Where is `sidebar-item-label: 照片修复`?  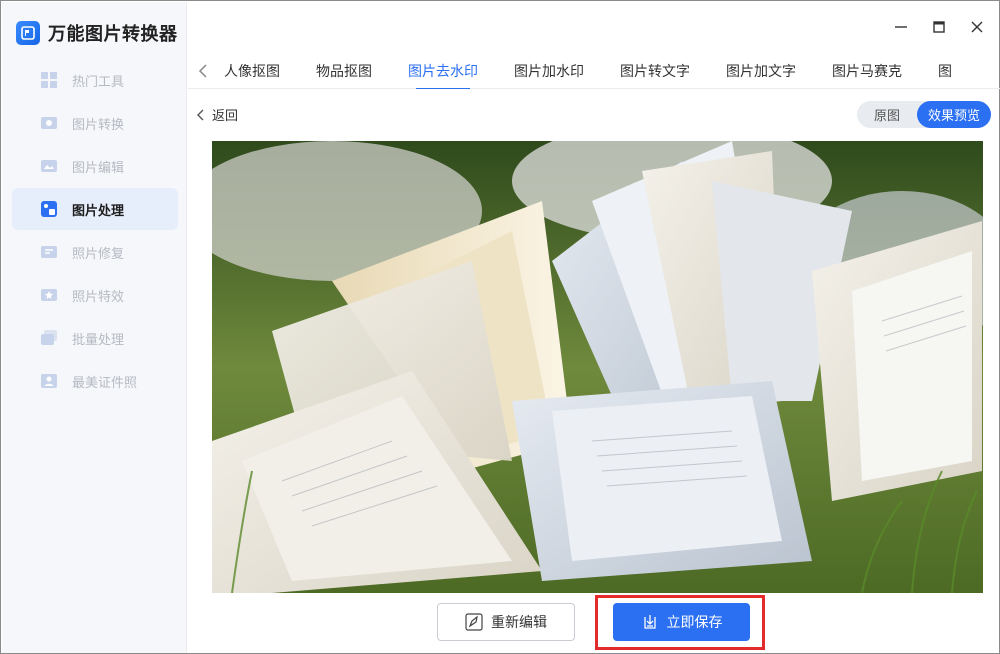 sidebar-item-label: 照片修复 is located at coordinates (98, 254).